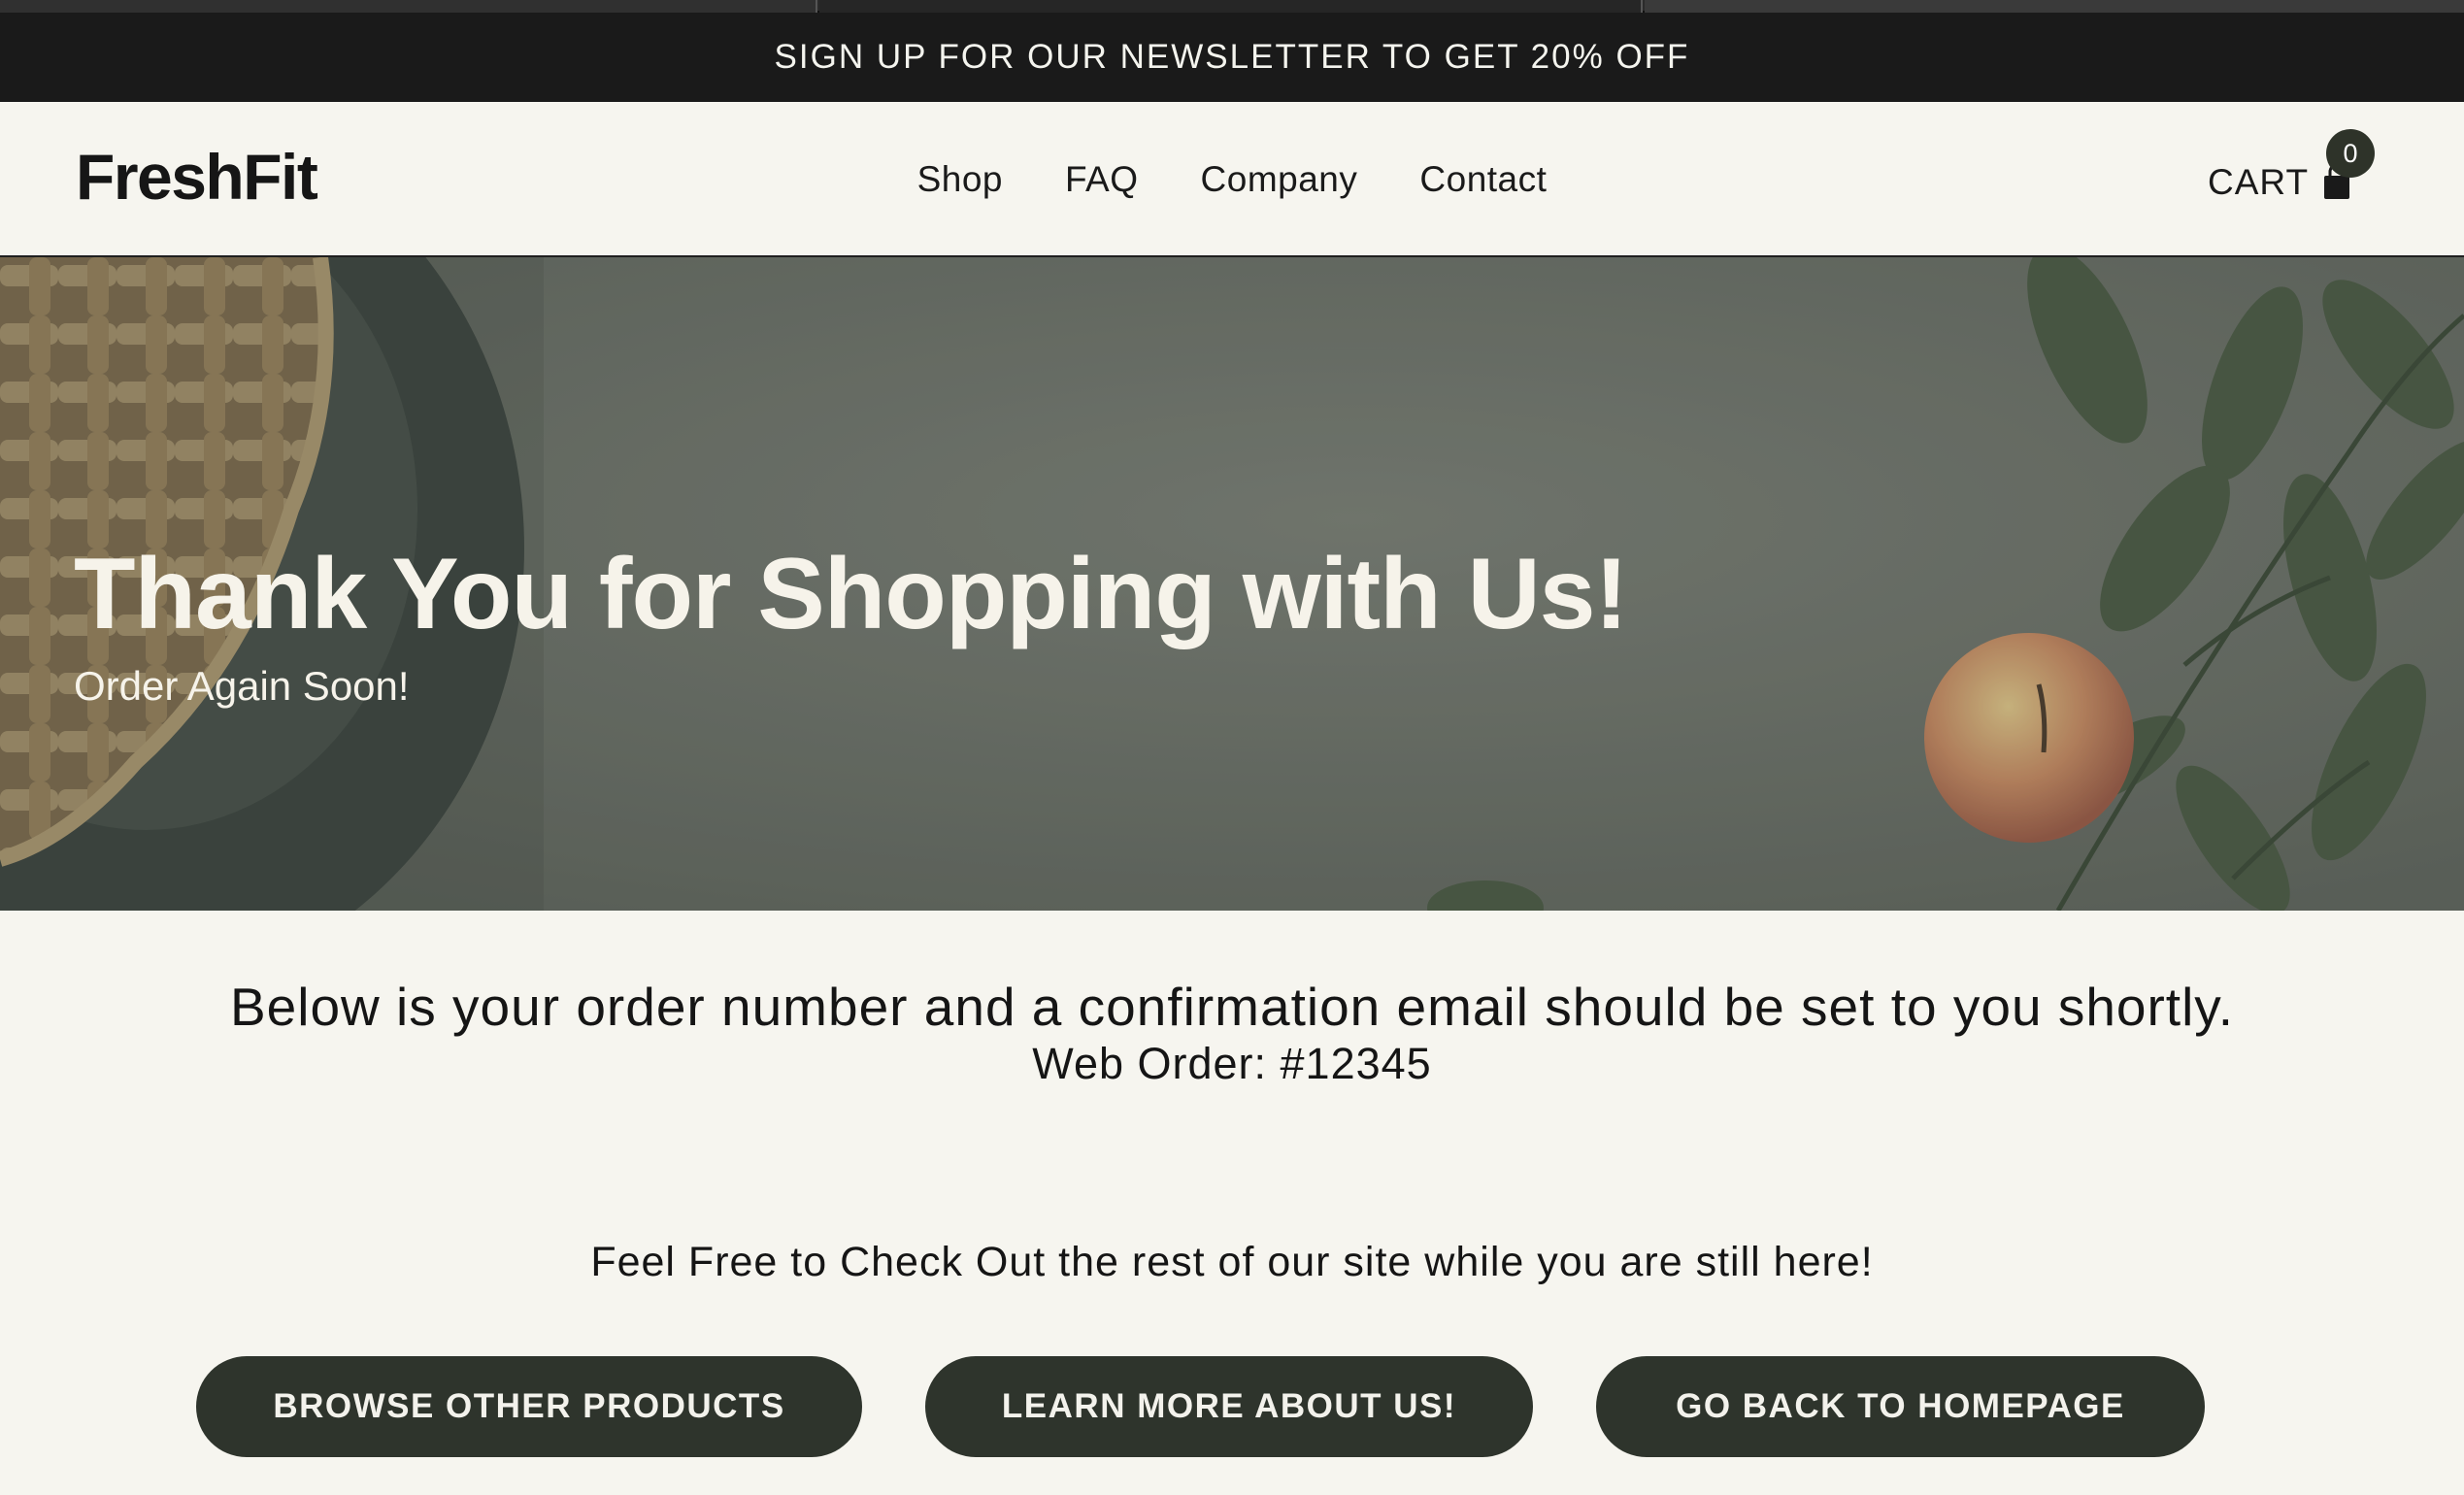 The image size is (2464, 1495). What do you see at coordinates (1279, 179) in the screenshot?
I see `nav-item-company: Company` at bounding box center [1279, 179].